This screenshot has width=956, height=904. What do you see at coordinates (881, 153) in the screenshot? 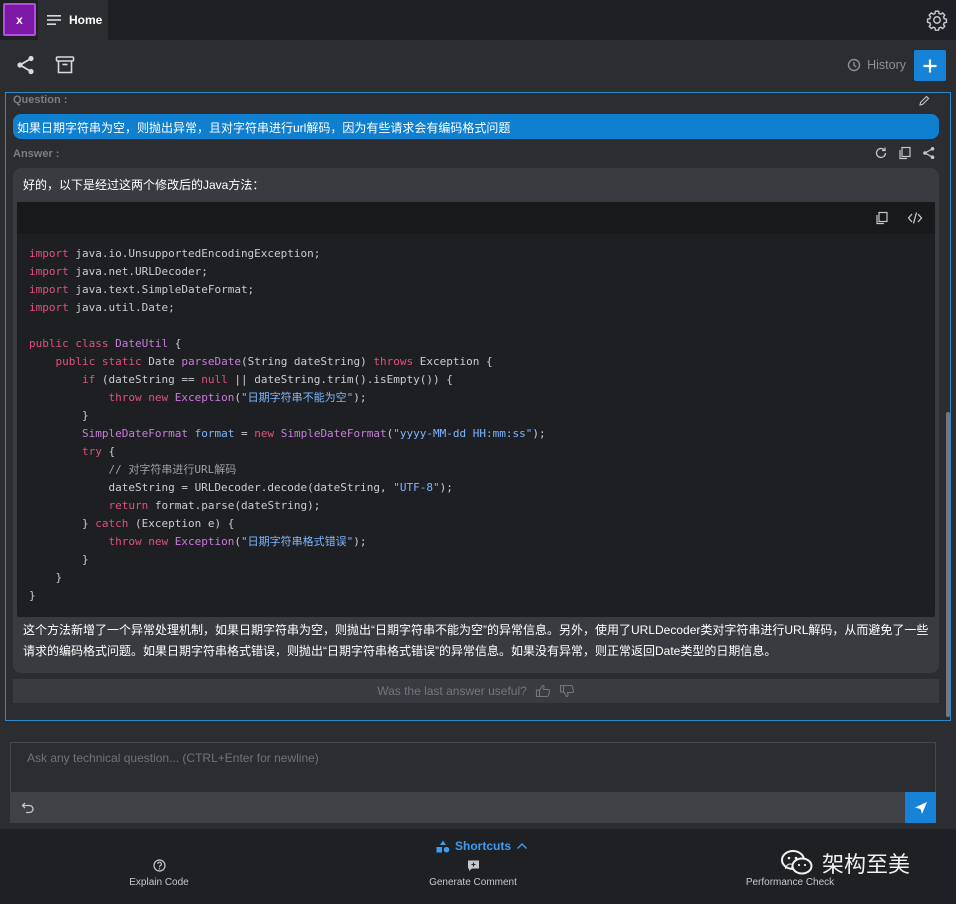
I see `regenerate-icon` at bounding box center [881, 153].